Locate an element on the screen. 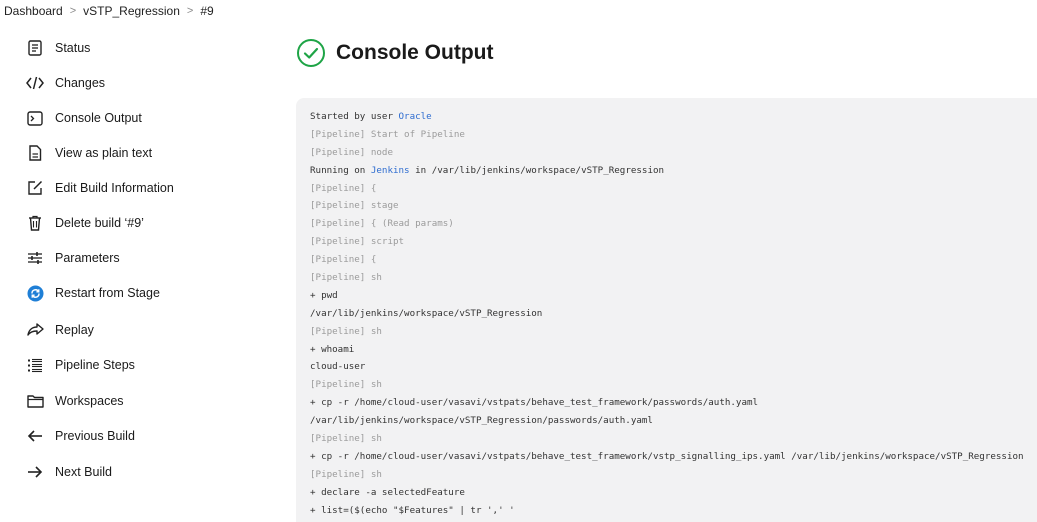 The width and height of the screenshot is (1037, 522). arrow-left-icon is located at coordinates (35, 436).